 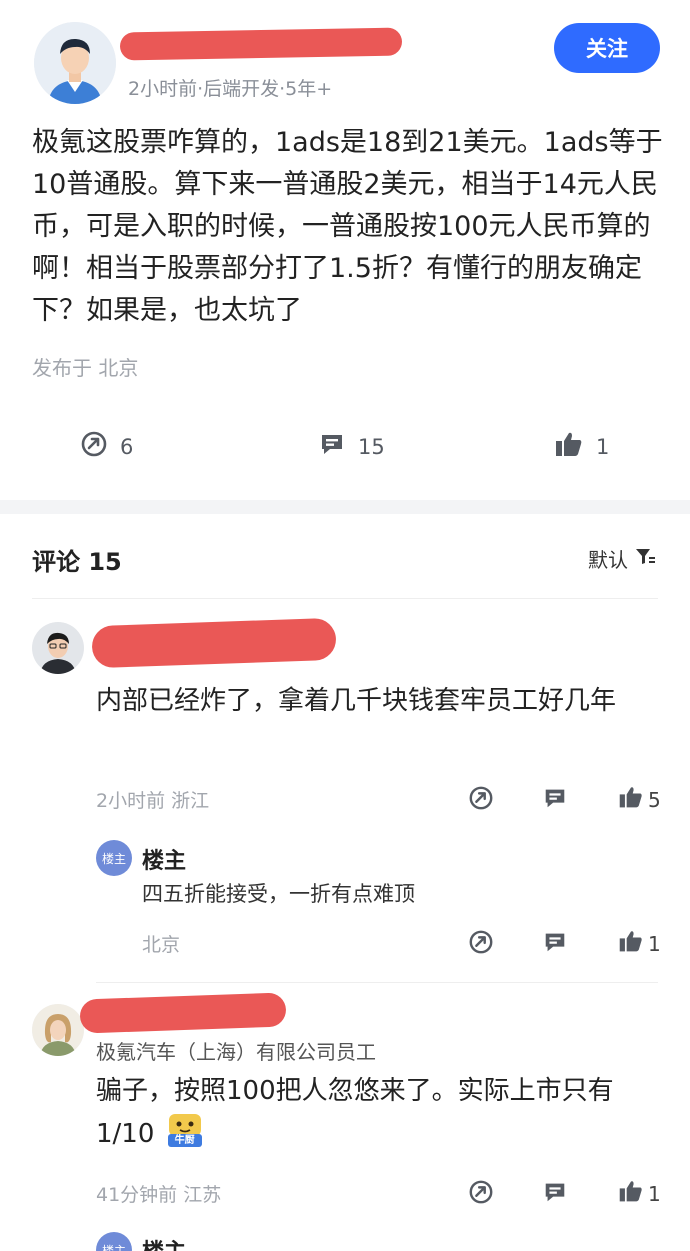 What do you see at coordinates (377, 982) in the screenshot?
I see `comment-divider` at bounding box center [377, 982].